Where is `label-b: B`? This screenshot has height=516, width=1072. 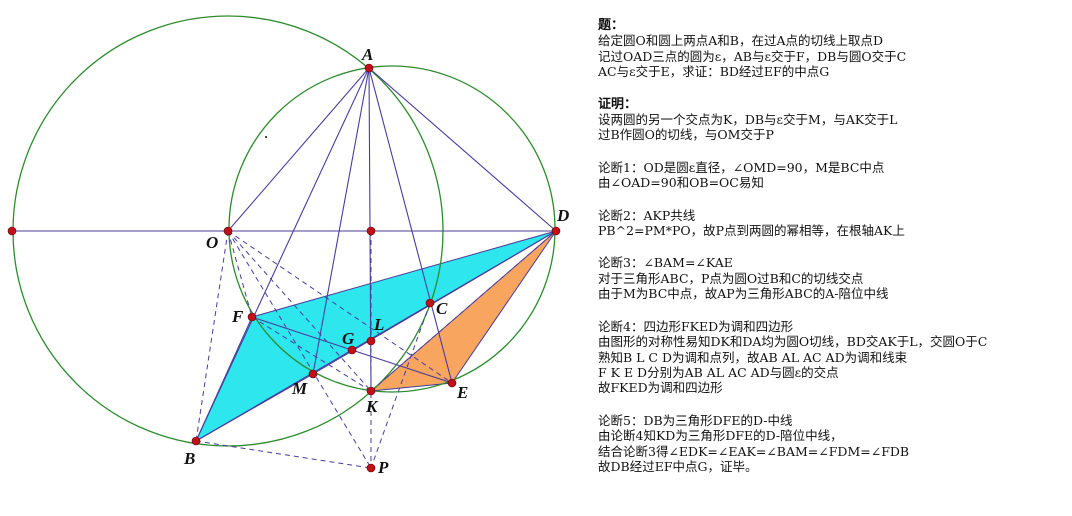
label-b: B is located at coordinates (189, 458).